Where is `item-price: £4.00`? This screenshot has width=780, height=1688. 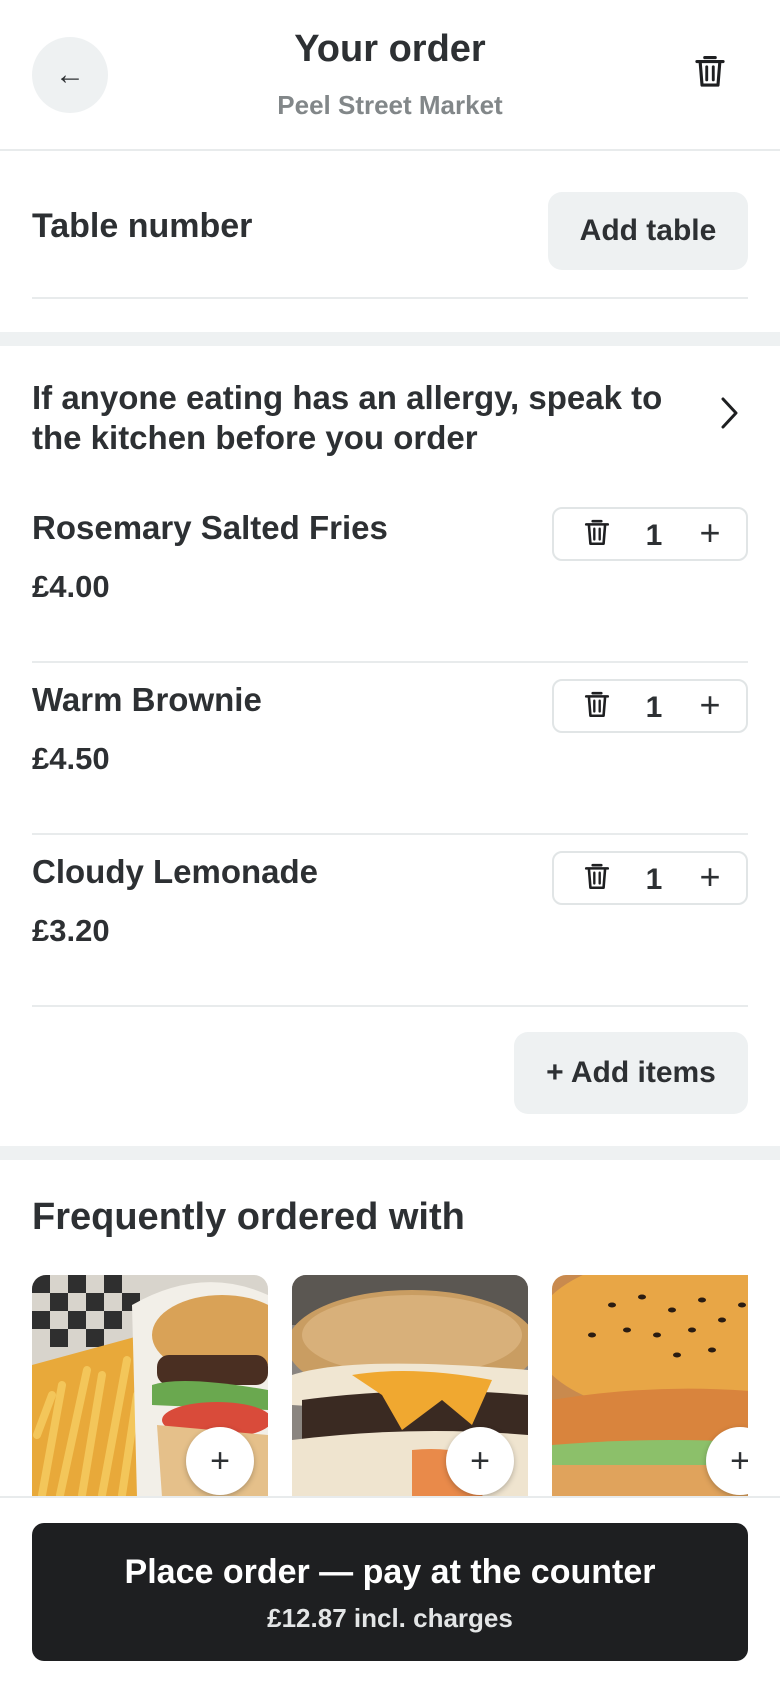
item-price: £4.00 is located at coordinates (71, 586).